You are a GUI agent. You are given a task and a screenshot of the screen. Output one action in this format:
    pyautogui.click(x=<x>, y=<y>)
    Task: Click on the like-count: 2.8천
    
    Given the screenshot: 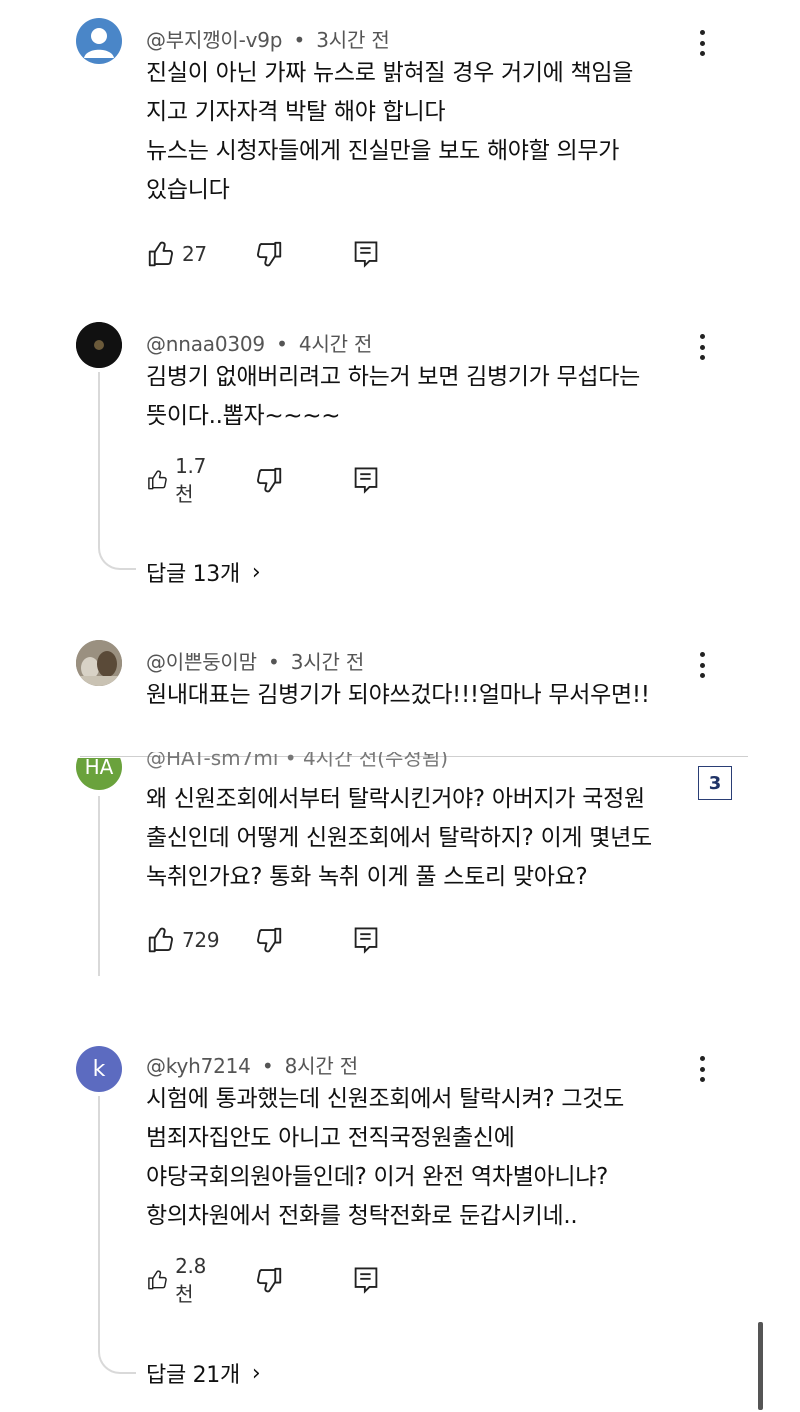 What is the action you would take?
    pyautogui.click(x=191, y=1279)
    